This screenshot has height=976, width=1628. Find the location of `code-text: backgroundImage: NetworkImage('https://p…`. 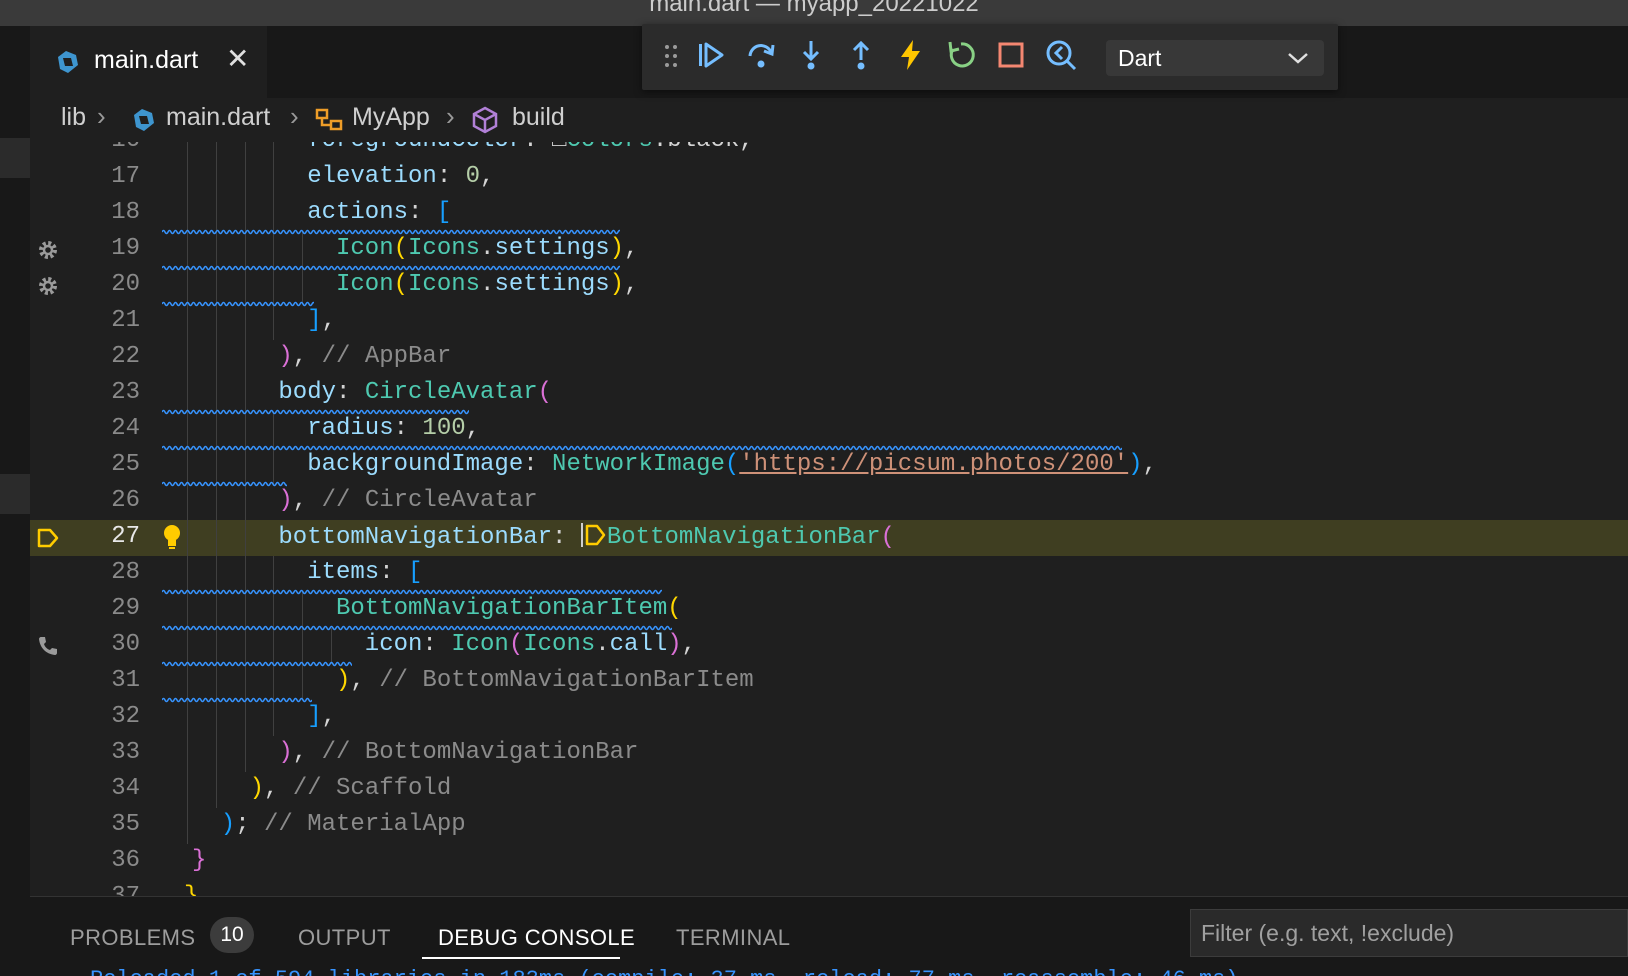

code-text: backgroundImage: NetworkImage('https://p… is located at coordinates (732, 464).